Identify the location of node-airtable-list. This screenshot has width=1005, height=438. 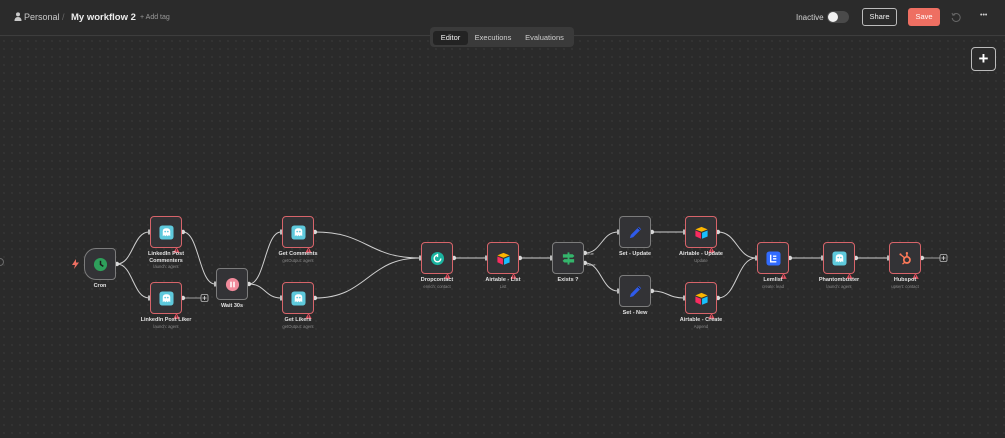
(503, 260).